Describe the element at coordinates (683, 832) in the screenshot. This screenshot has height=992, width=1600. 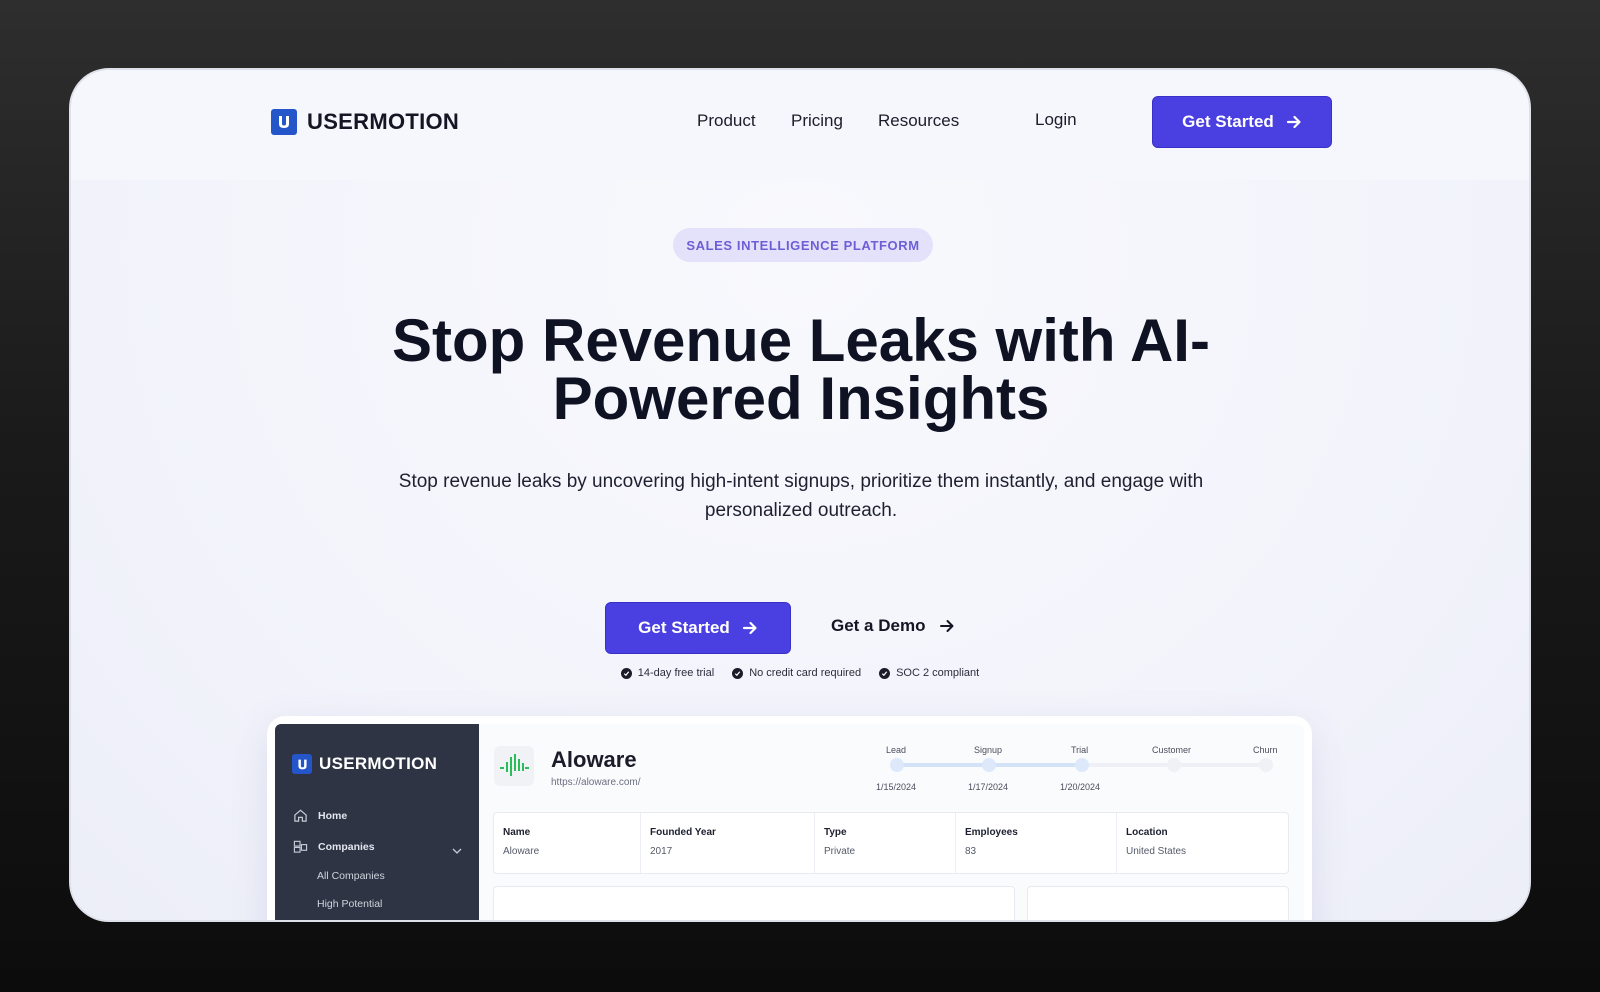
I see `info-label: Founded Year` at that location.